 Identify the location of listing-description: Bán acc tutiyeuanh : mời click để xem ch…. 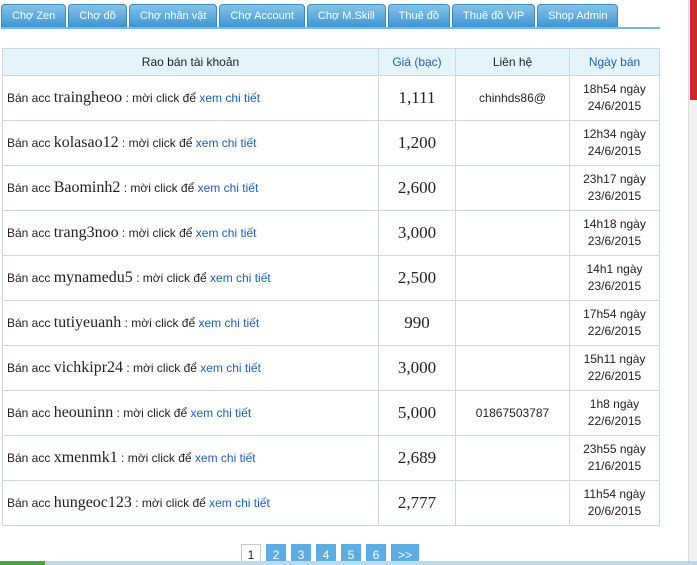
(190, 323).